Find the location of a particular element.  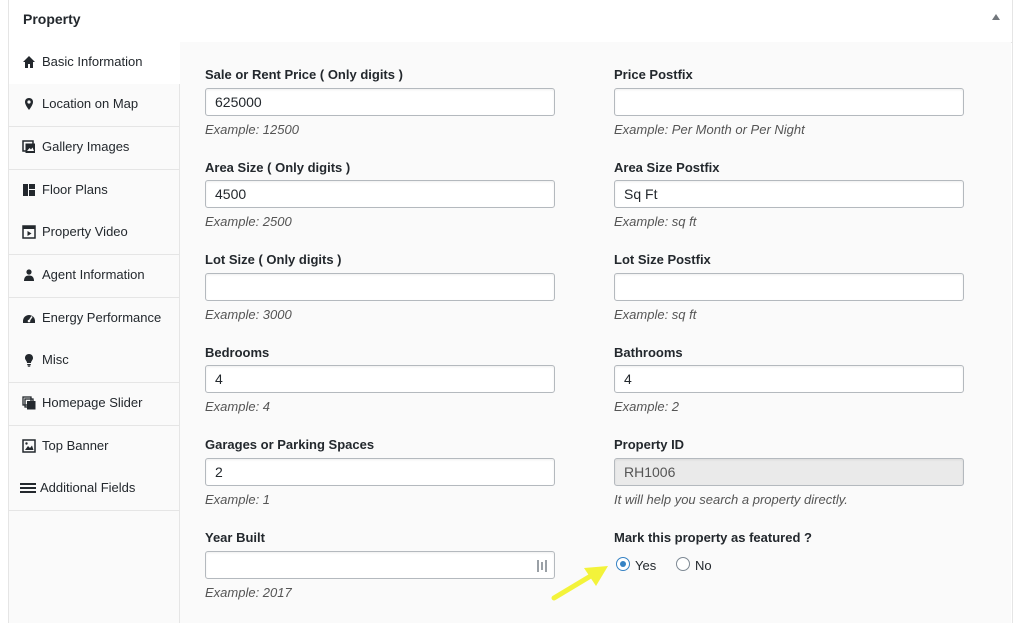

garages-label: Garages or Parking Spaces is located at coordinates (290, 444).